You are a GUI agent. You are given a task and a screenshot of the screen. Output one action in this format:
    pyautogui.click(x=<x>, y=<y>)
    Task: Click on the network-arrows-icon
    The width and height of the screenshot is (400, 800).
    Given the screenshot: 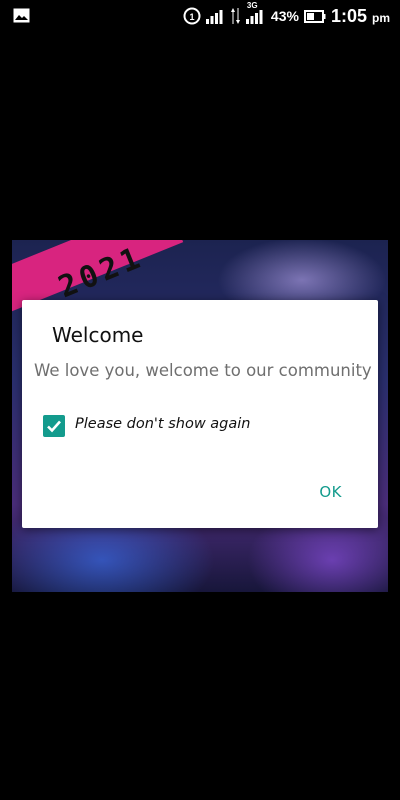 What is the action you would take?
    pyautogui.click(x=235, y=16)
    